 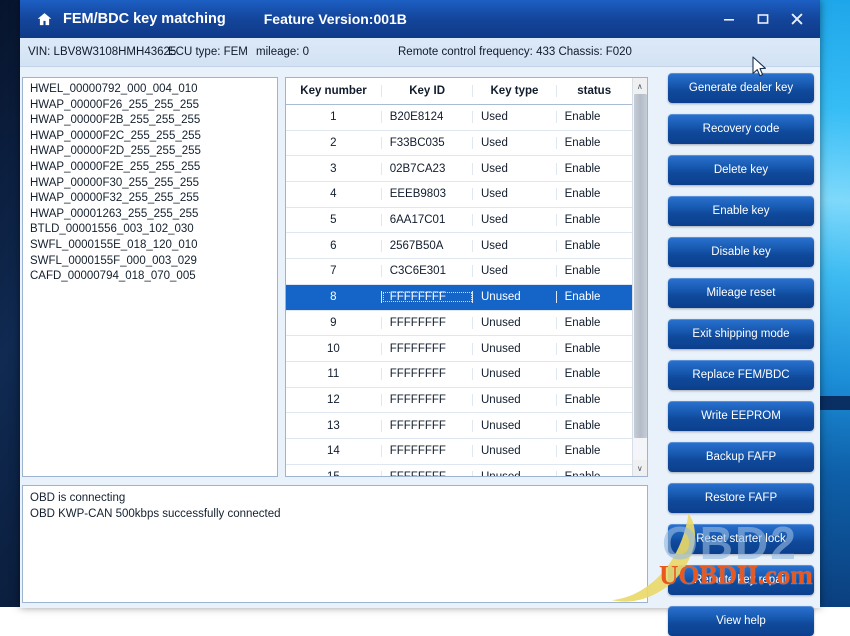 I want to click on disable-key-button: Disable key, so click(x=741, y=252).